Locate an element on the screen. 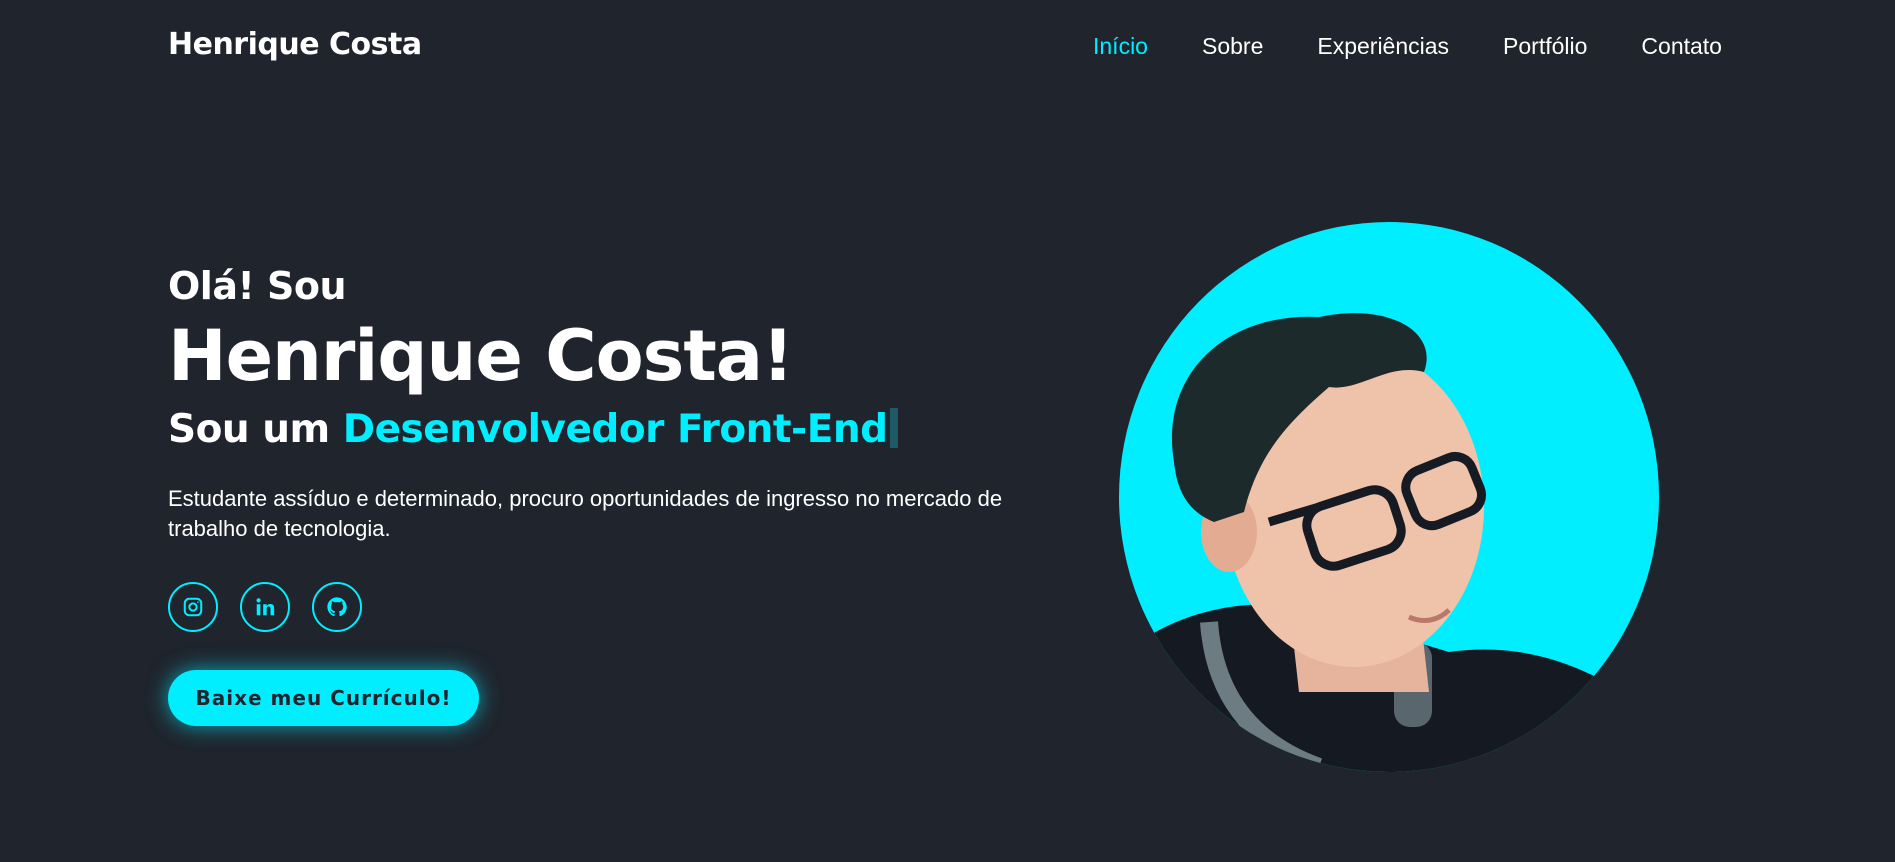 Image resolution: width=1895 pixels, height=862 pixels. social-links is located at coordinates (618, 607).